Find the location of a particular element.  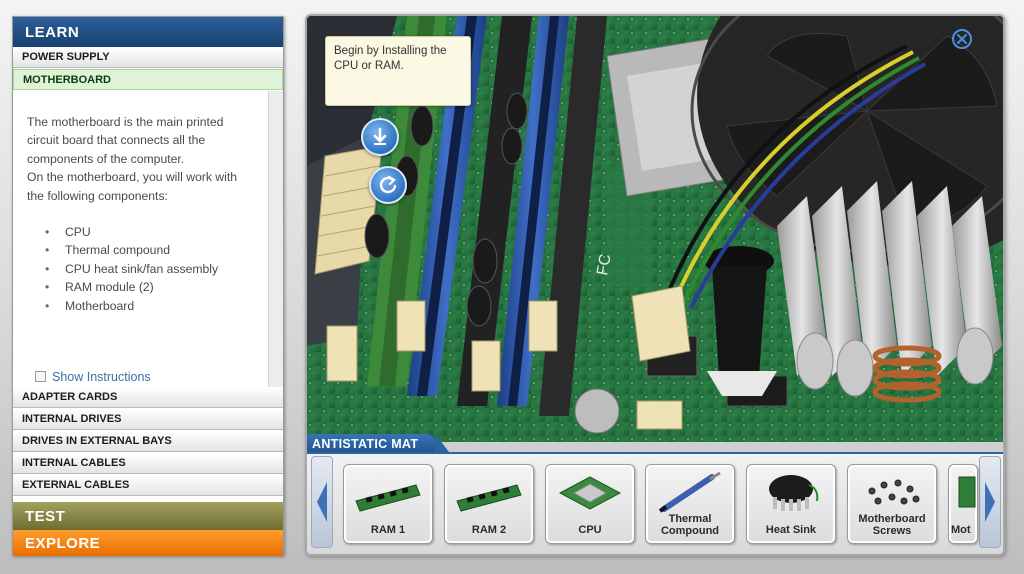

download-arrow-icon is located at coordinates (380, 136).